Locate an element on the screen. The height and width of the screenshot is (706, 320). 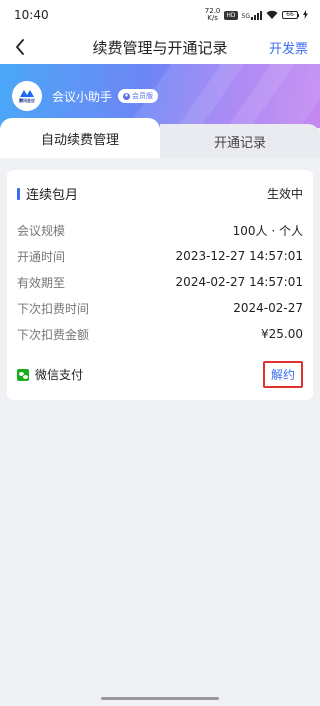
home-indicator is located at coordinates (160, 698).